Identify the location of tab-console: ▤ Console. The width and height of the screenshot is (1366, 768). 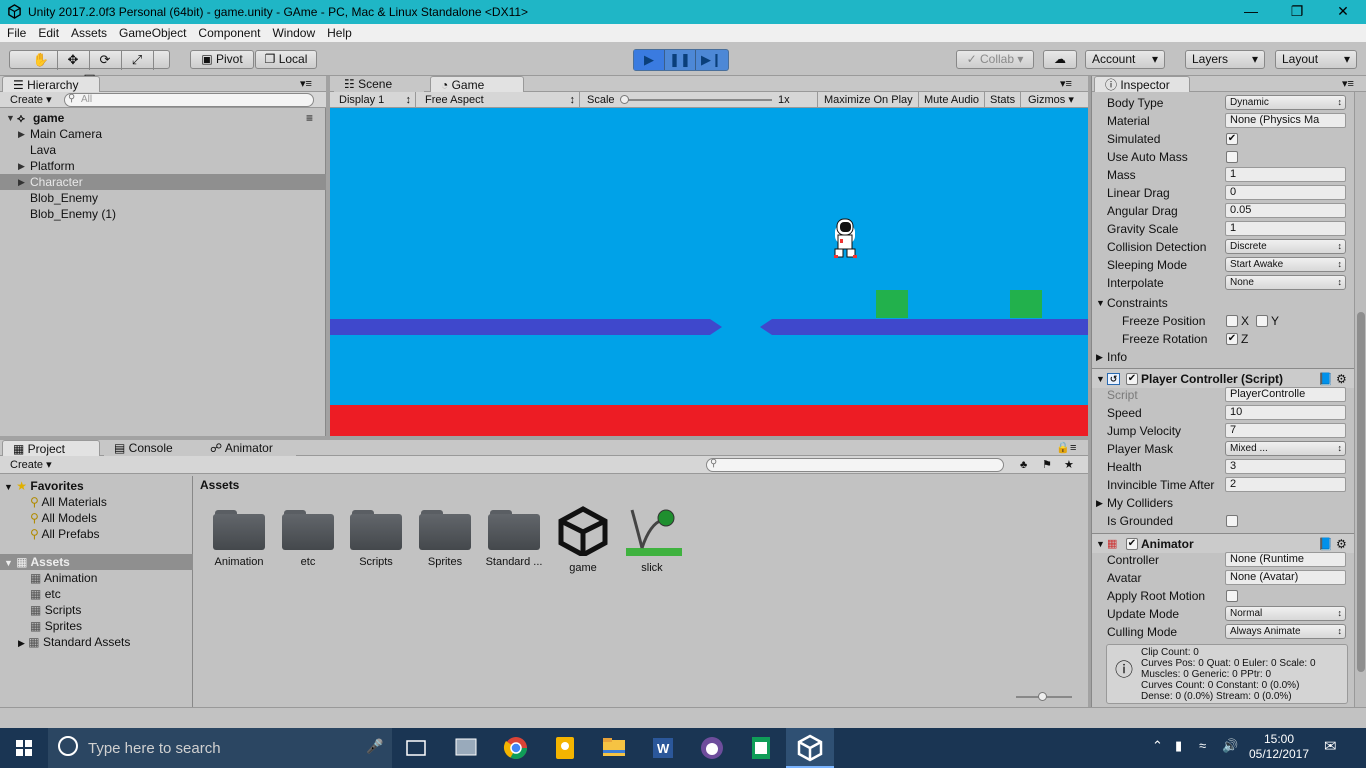
(152, 448).